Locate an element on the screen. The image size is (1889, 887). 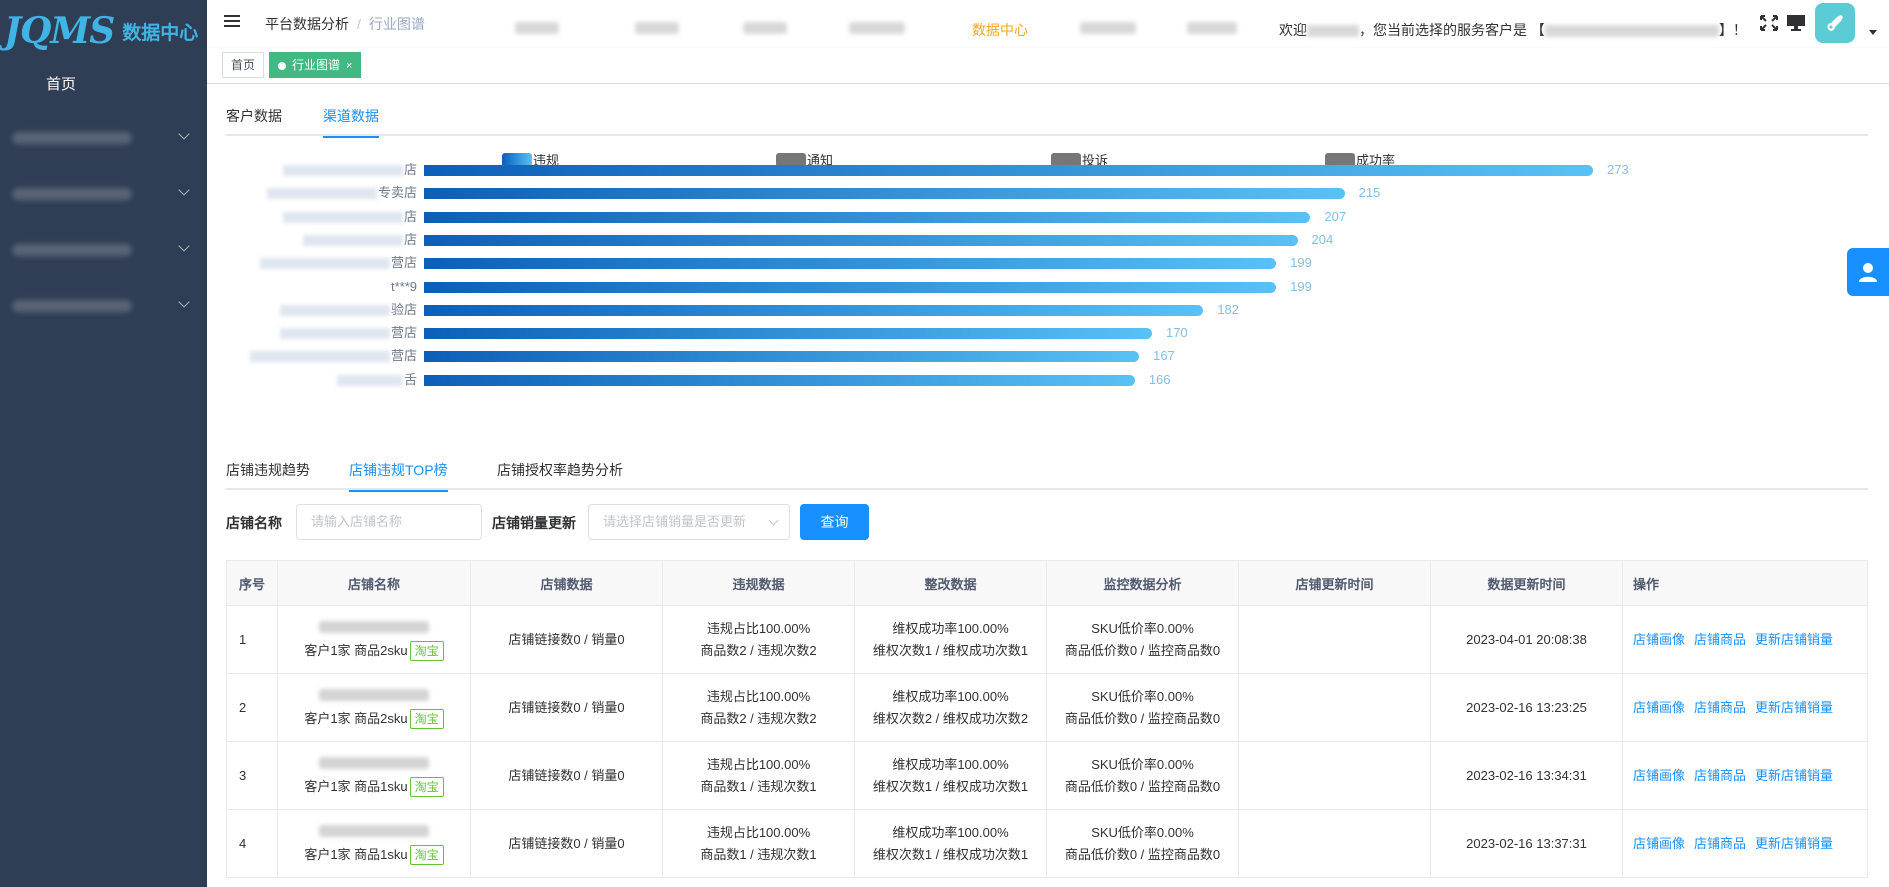
tag-industry-graph: 行业图谱 × is located at coordinates (315, 65).